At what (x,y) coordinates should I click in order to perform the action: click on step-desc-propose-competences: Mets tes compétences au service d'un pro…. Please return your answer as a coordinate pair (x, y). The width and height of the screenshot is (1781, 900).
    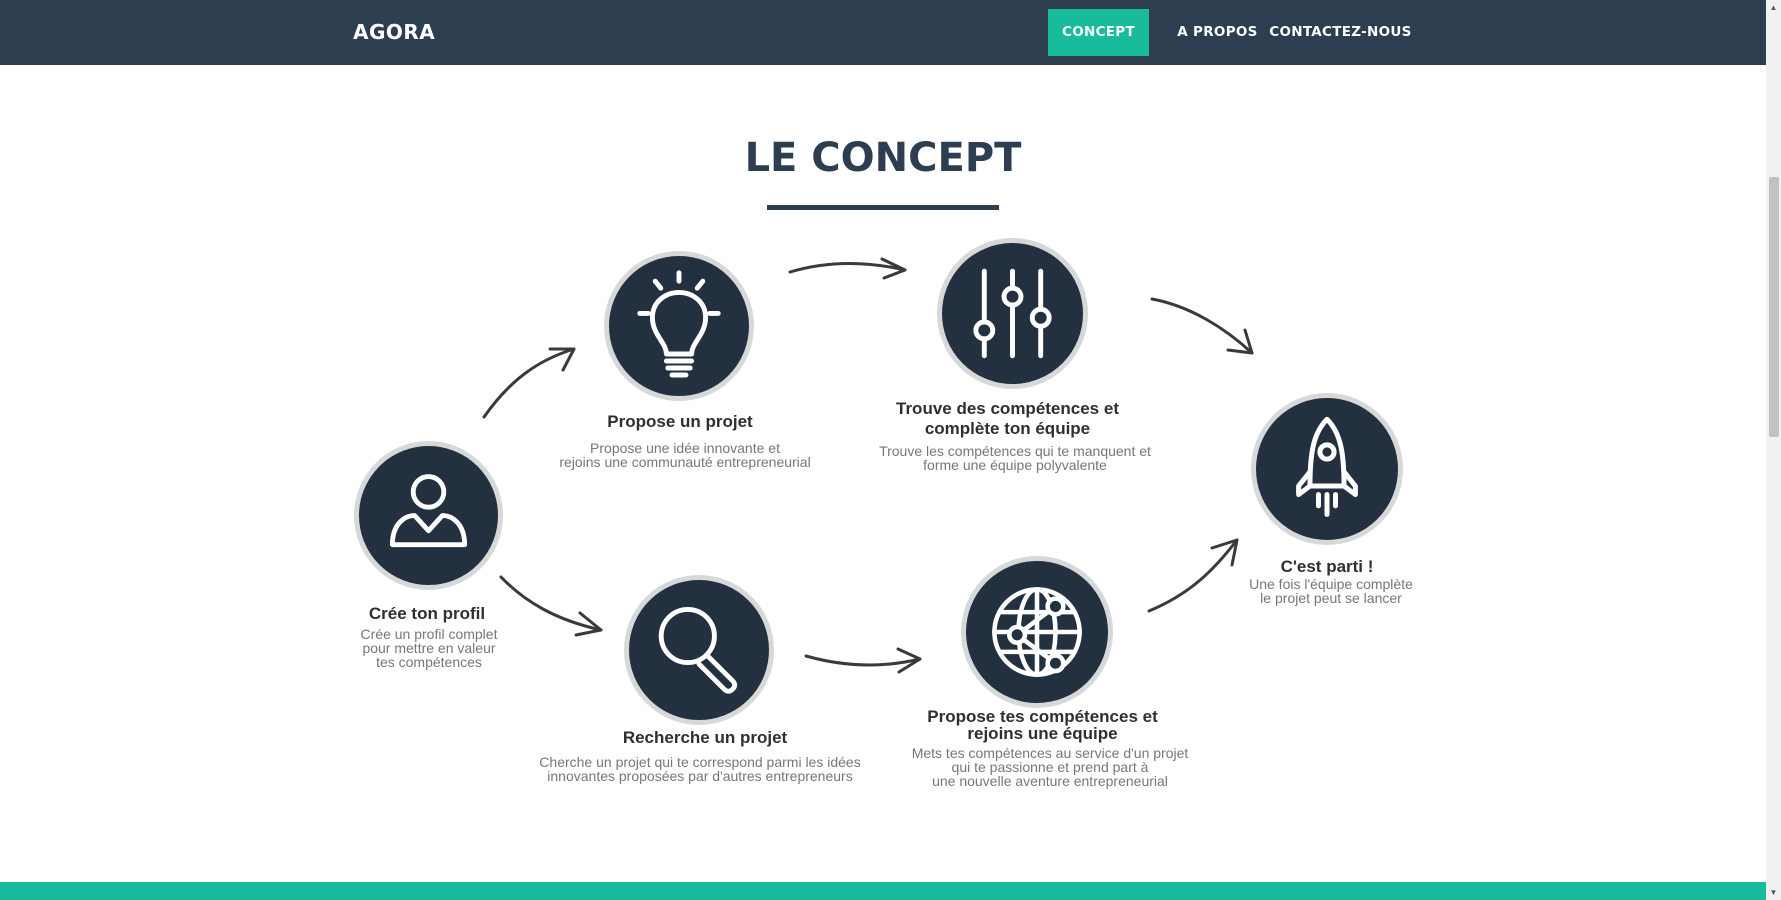
    Looking at the image, I should click on (1050, 767).